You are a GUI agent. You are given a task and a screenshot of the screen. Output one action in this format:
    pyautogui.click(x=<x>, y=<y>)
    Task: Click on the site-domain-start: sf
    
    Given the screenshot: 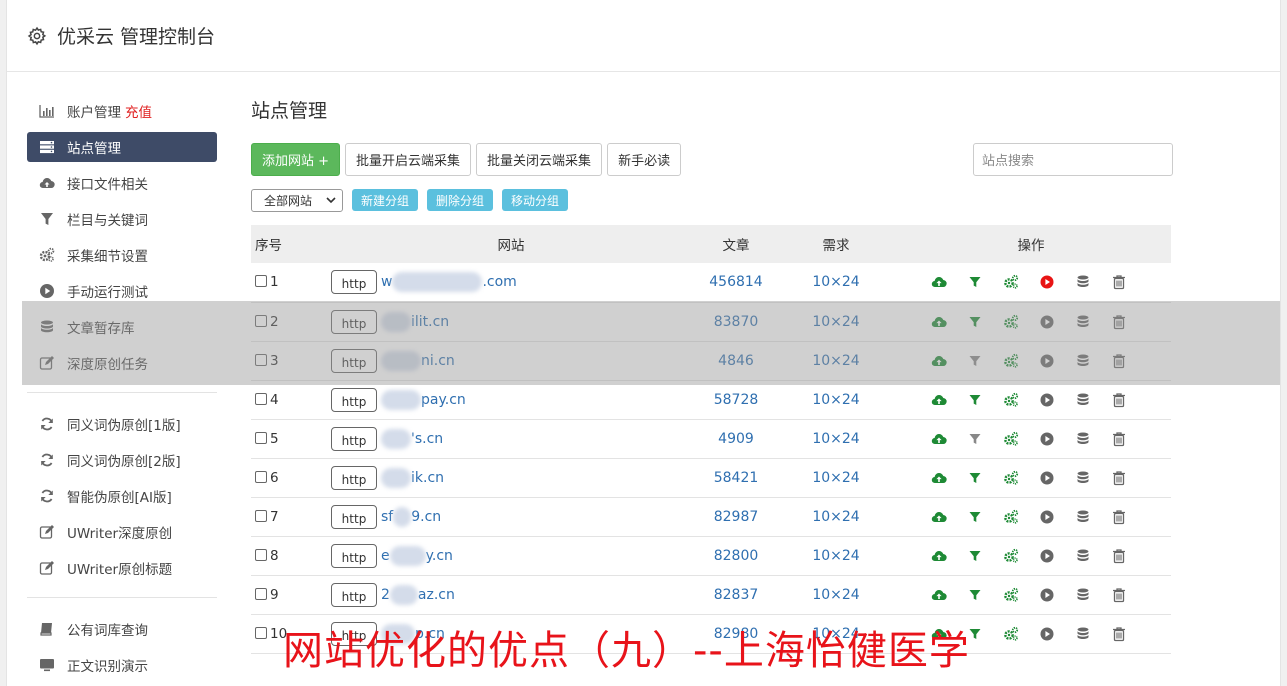 What is the action you would take?
    pyautogui.click(x=387, y=517)
    